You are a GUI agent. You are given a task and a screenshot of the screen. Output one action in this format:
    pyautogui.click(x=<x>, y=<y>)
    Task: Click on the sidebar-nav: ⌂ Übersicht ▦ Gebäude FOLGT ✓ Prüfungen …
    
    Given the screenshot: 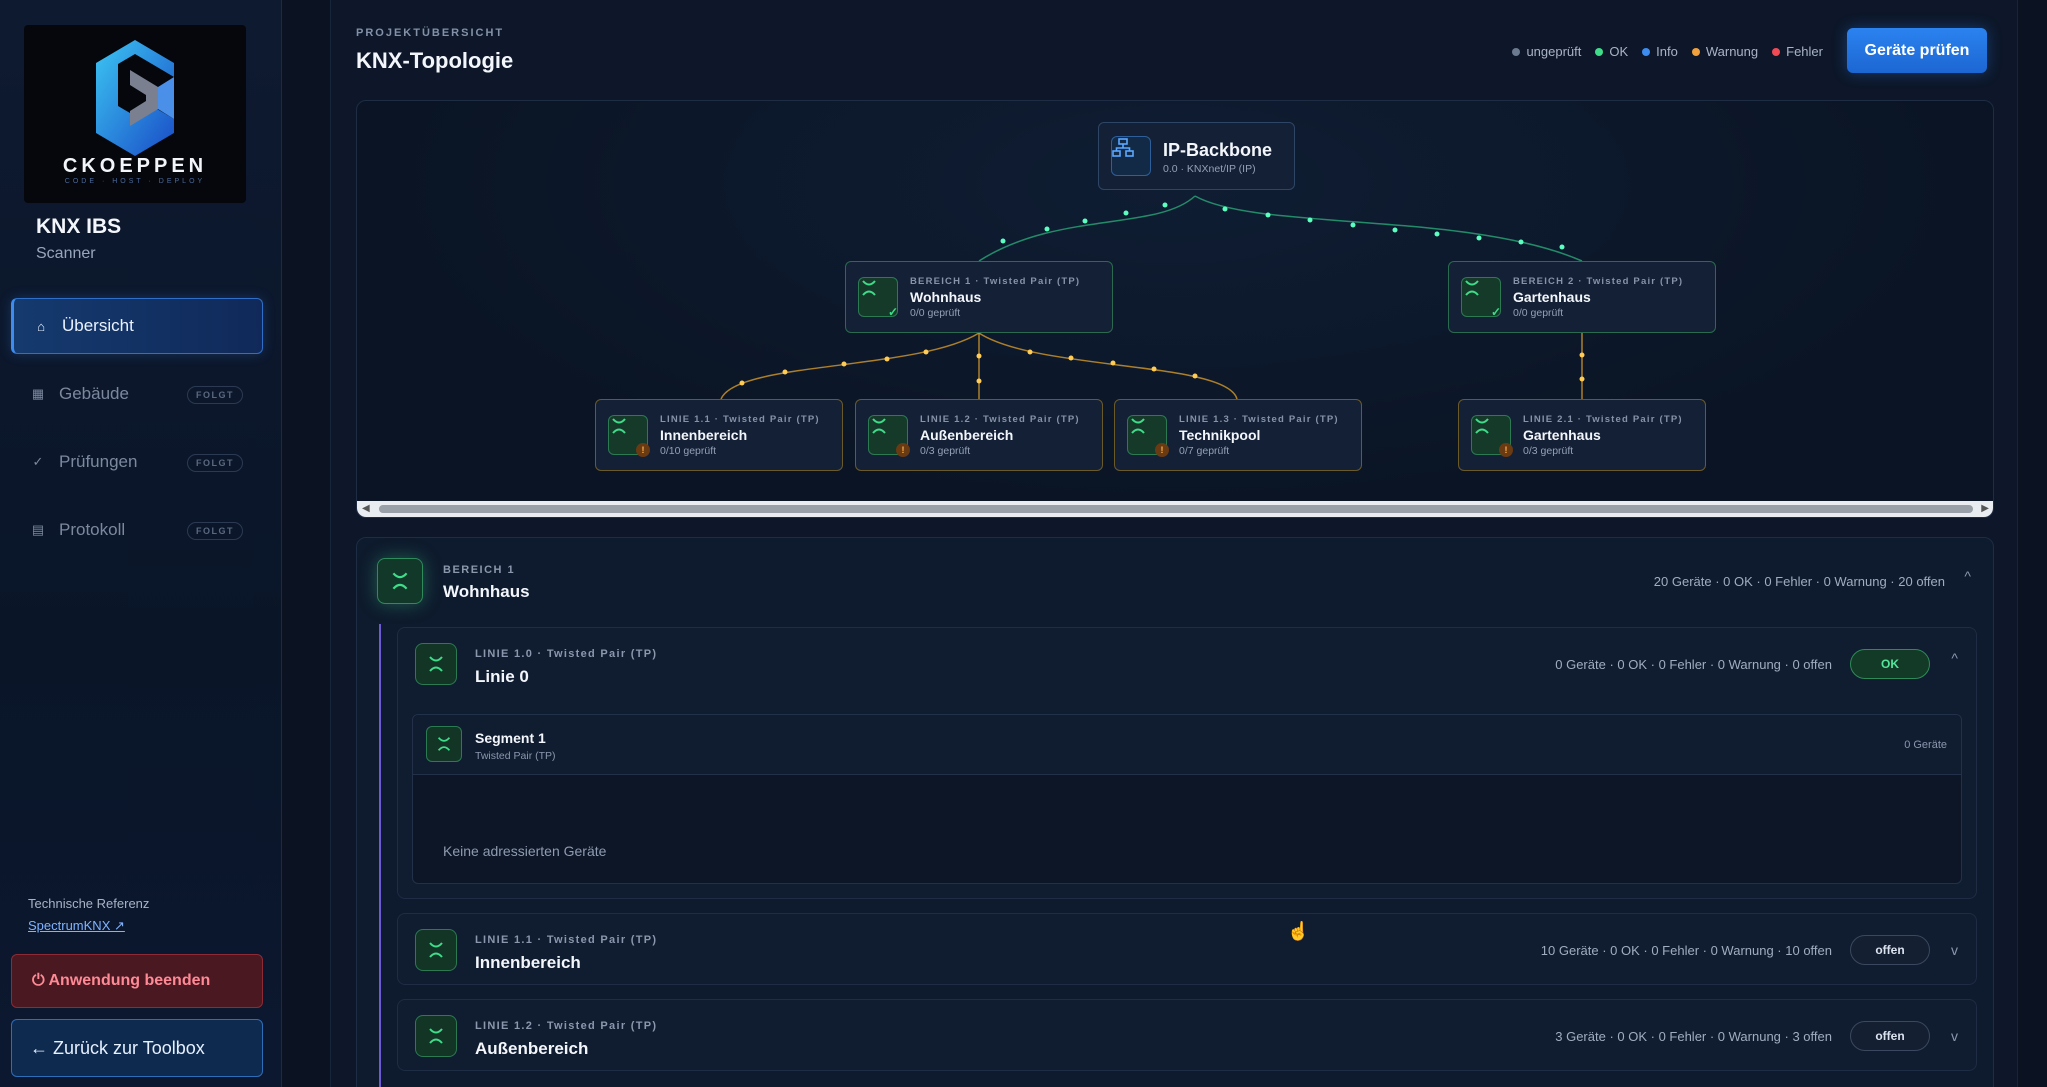 What is the action you would take?
    pyautogui.click(x=137, y=434)
    